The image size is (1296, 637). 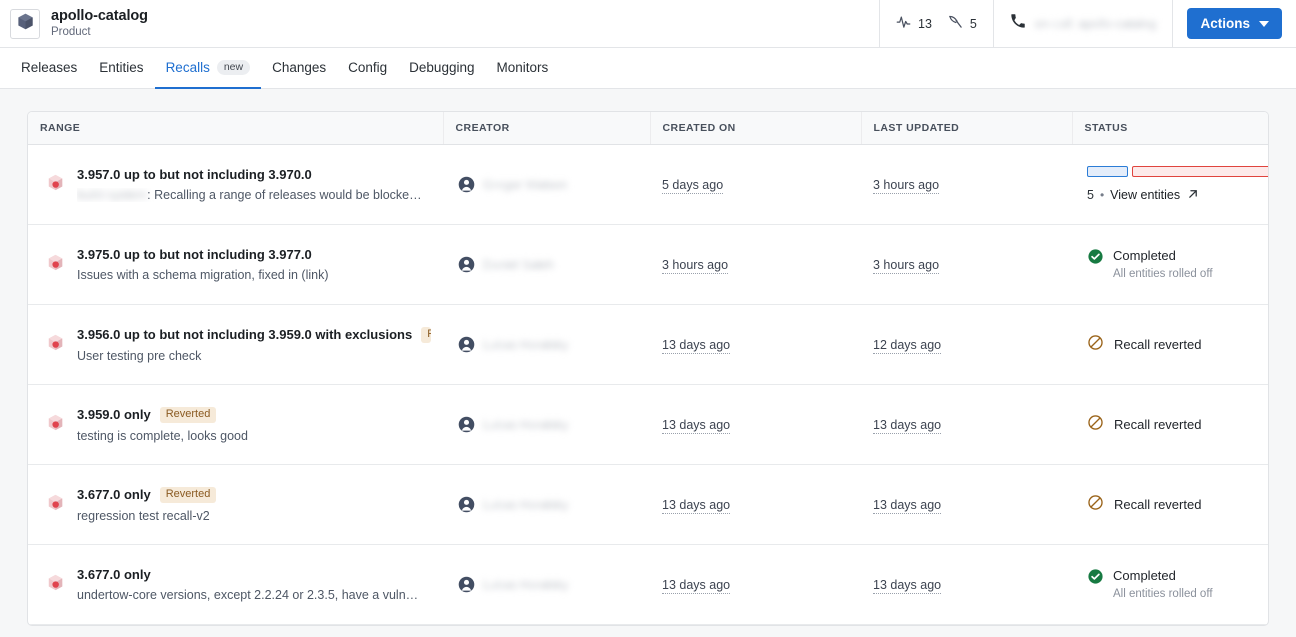 What do you see at coordinates (1170, 128) in the screenshot?
I see `column-header-status: STATUS` at bounding box center [1170, 128].